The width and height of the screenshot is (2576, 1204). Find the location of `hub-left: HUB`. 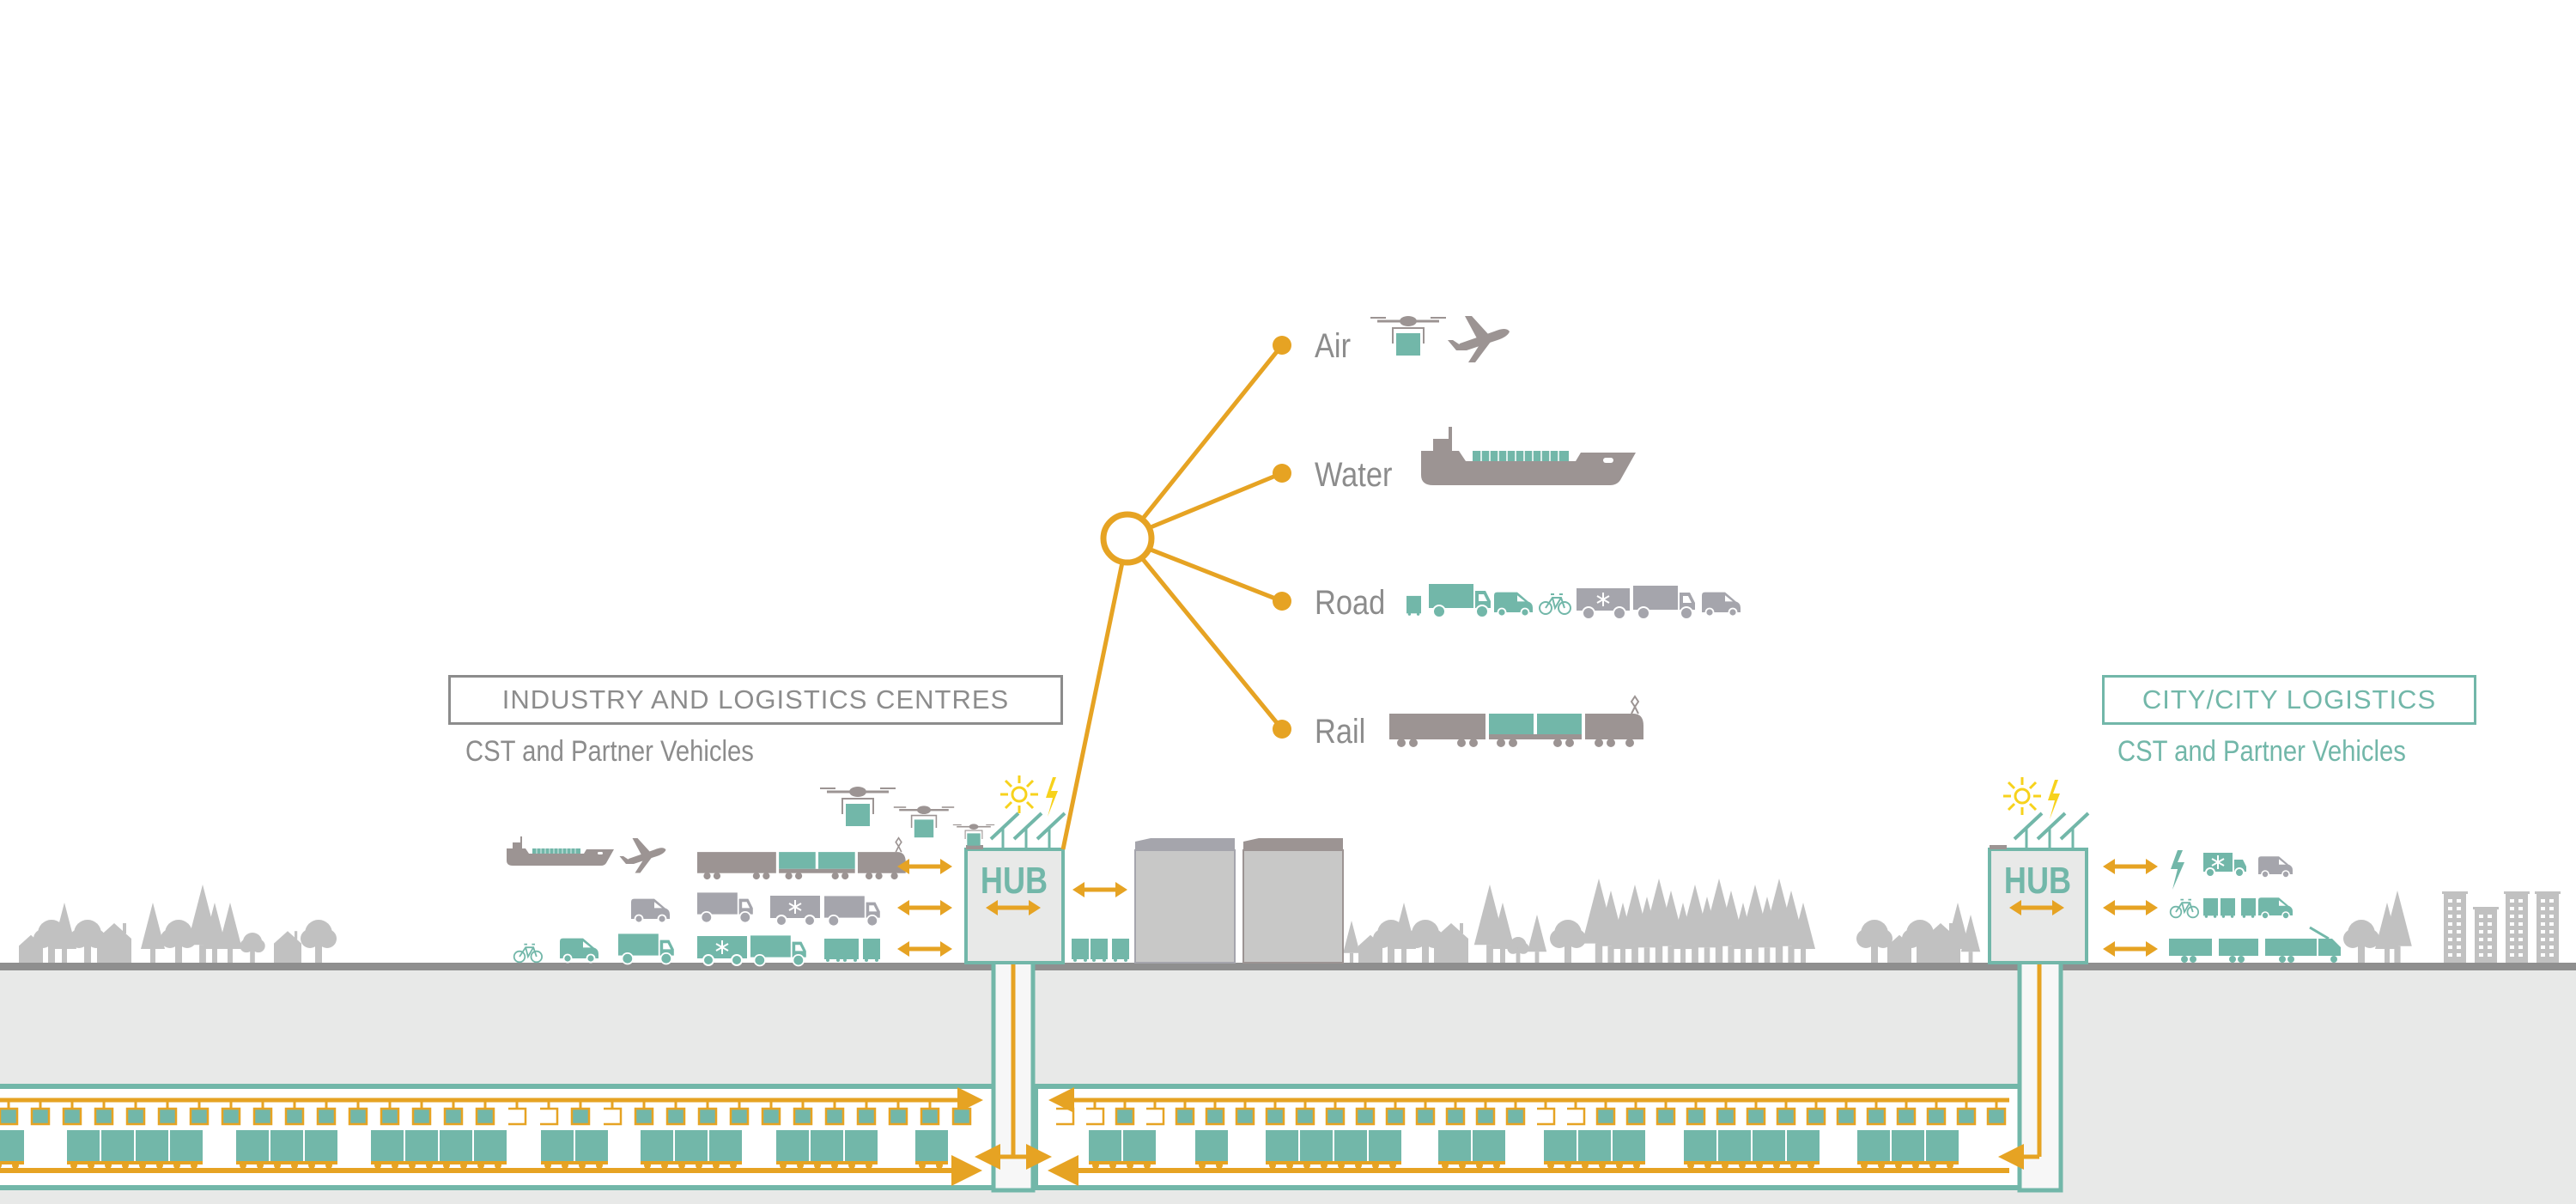

hub-left: HUB is located at coordinates (1015, 869).